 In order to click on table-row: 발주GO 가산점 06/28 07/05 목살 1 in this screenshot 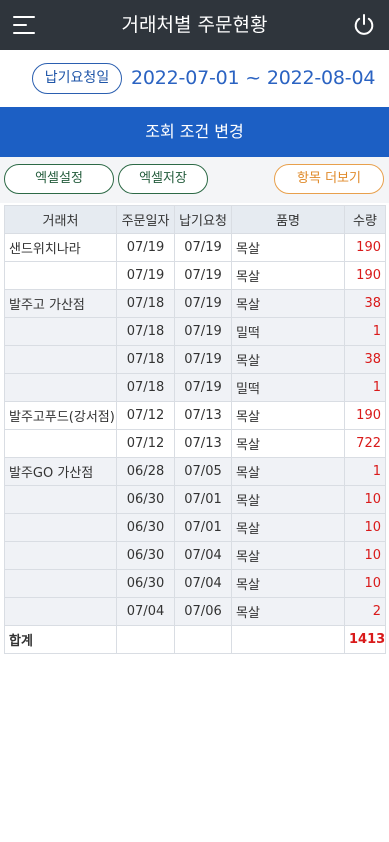, I will do `click(195, 471)`.